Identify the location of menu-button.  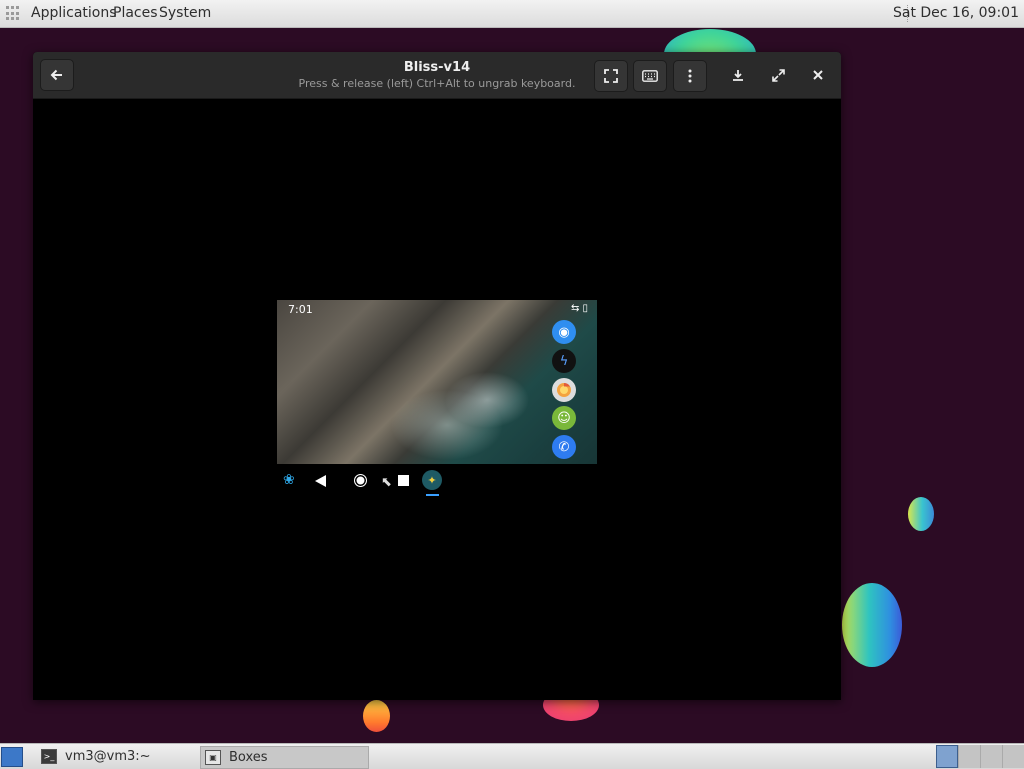
(690, 76).